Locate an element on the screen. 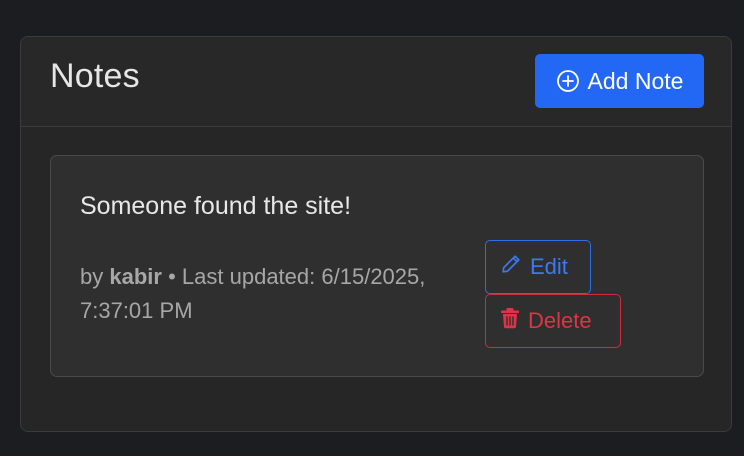  note-updated-time: 7:37:01 PM is located at coordinates (136, 310).